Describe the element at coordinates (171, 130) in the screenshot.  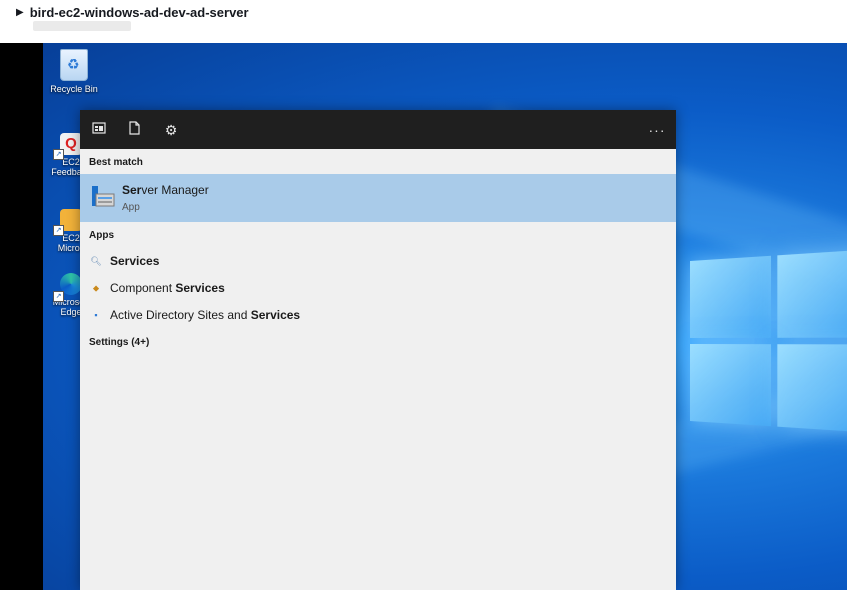
I see `gear-icon: ⚙` at that location.